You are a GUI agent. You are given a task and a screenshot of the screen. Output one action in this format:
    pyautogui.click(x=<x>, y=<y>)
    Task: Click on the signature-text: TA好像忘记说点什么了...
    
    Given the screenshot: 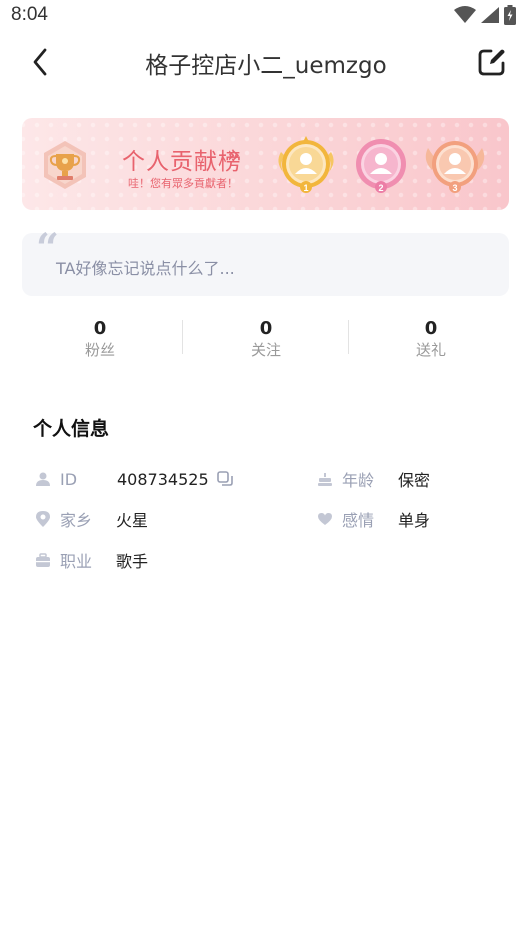 What is the action you would take?
    pyautogui.click(x=145, y=268)
    